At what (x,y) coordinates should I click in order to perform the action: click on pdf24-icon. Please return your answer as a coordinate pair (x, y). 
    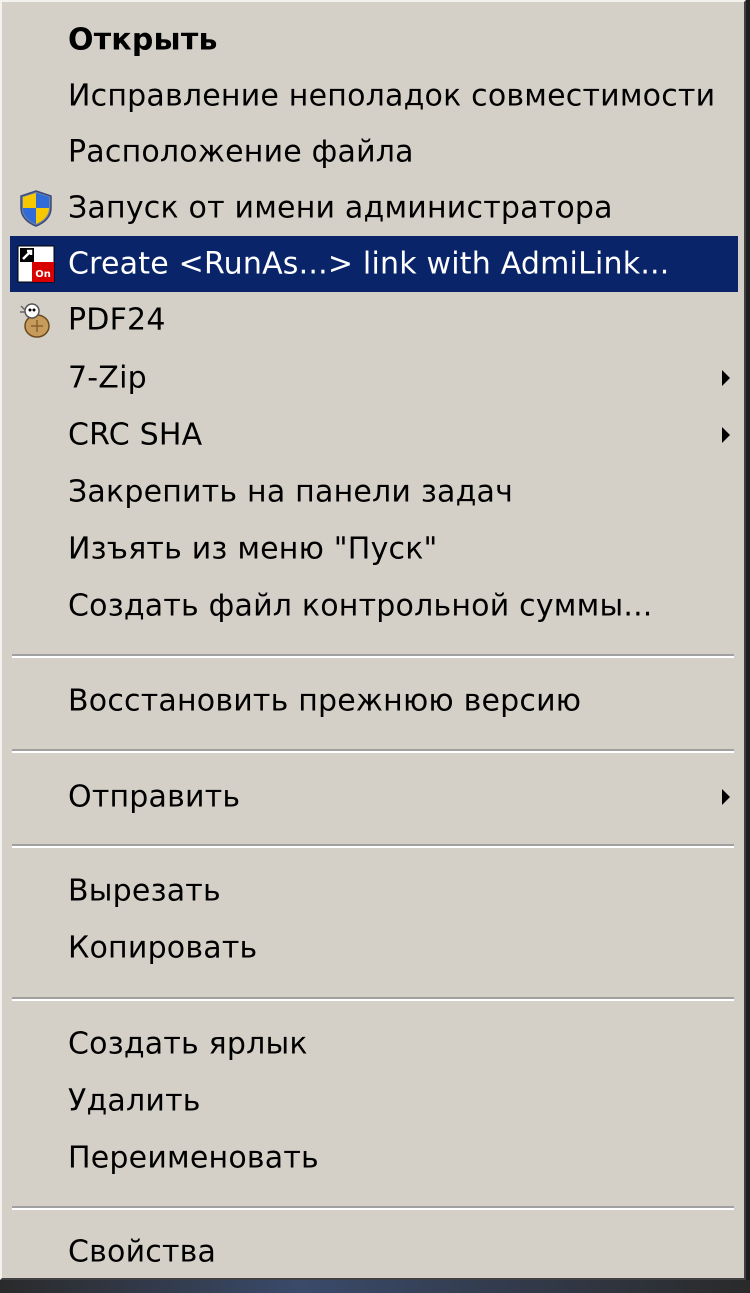
    Looking at the image, I should click on (36, 320).